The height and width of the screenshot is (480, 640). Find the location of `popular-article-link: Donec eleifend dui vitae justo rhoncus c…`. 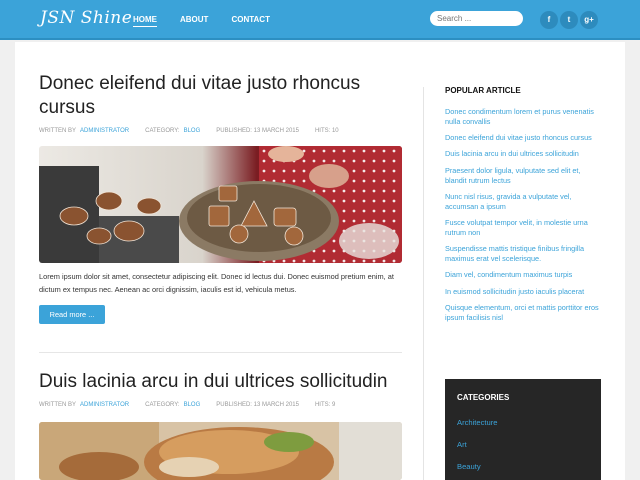

popular-article-link: Donec eleifend dui vitae justo rhoncus c… is located at coordinates (523, 138).